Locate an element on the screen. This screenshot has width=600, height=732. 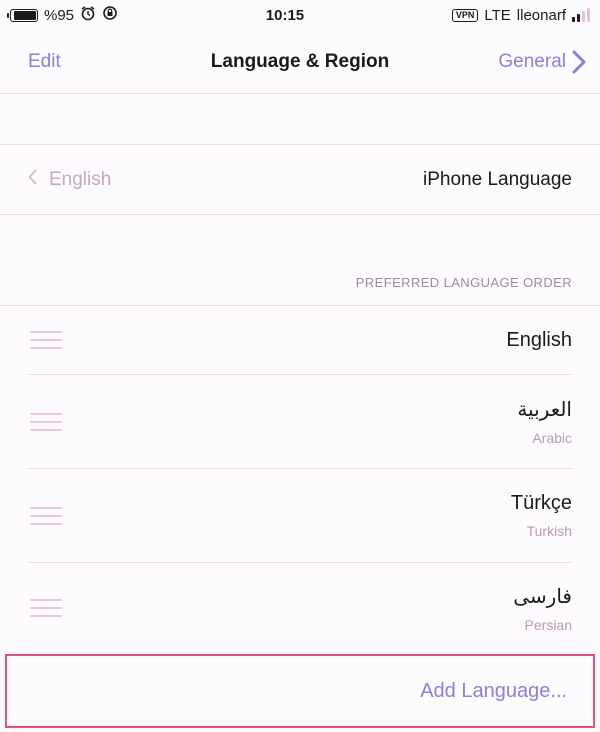
language-text: English is located at coordinates (539, 340).